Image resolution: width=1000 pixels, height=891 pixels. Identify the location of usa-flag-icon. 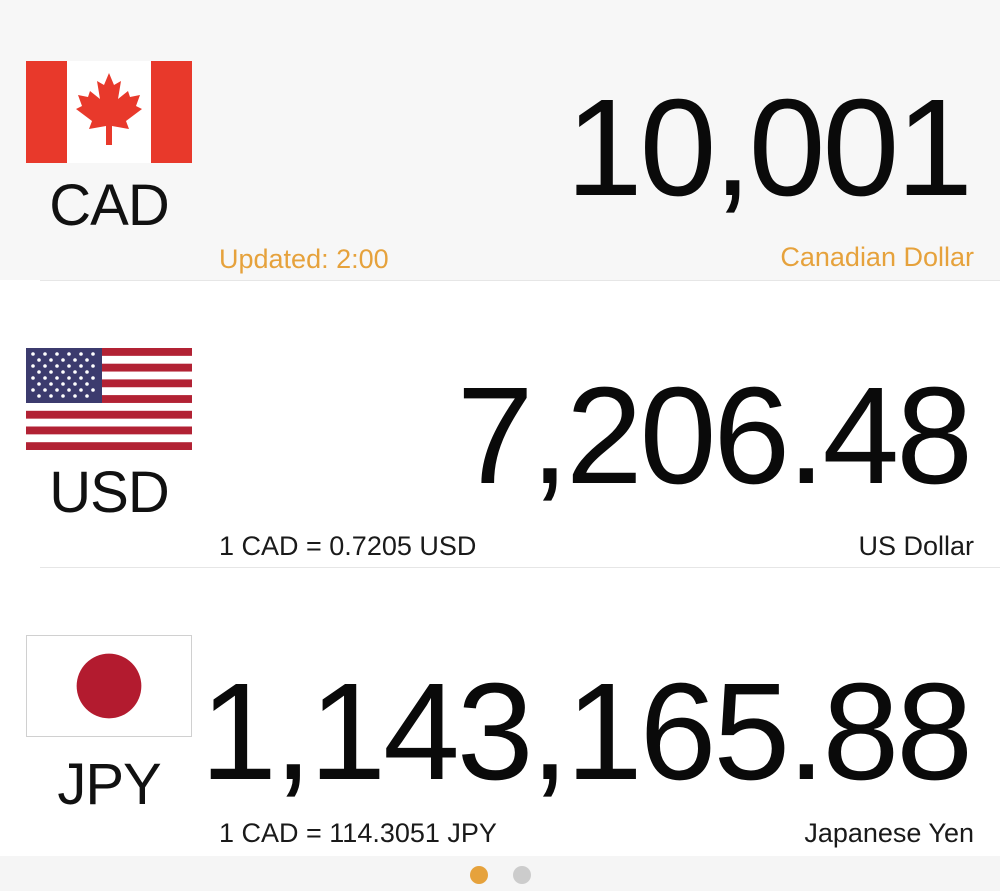
(109, 399).